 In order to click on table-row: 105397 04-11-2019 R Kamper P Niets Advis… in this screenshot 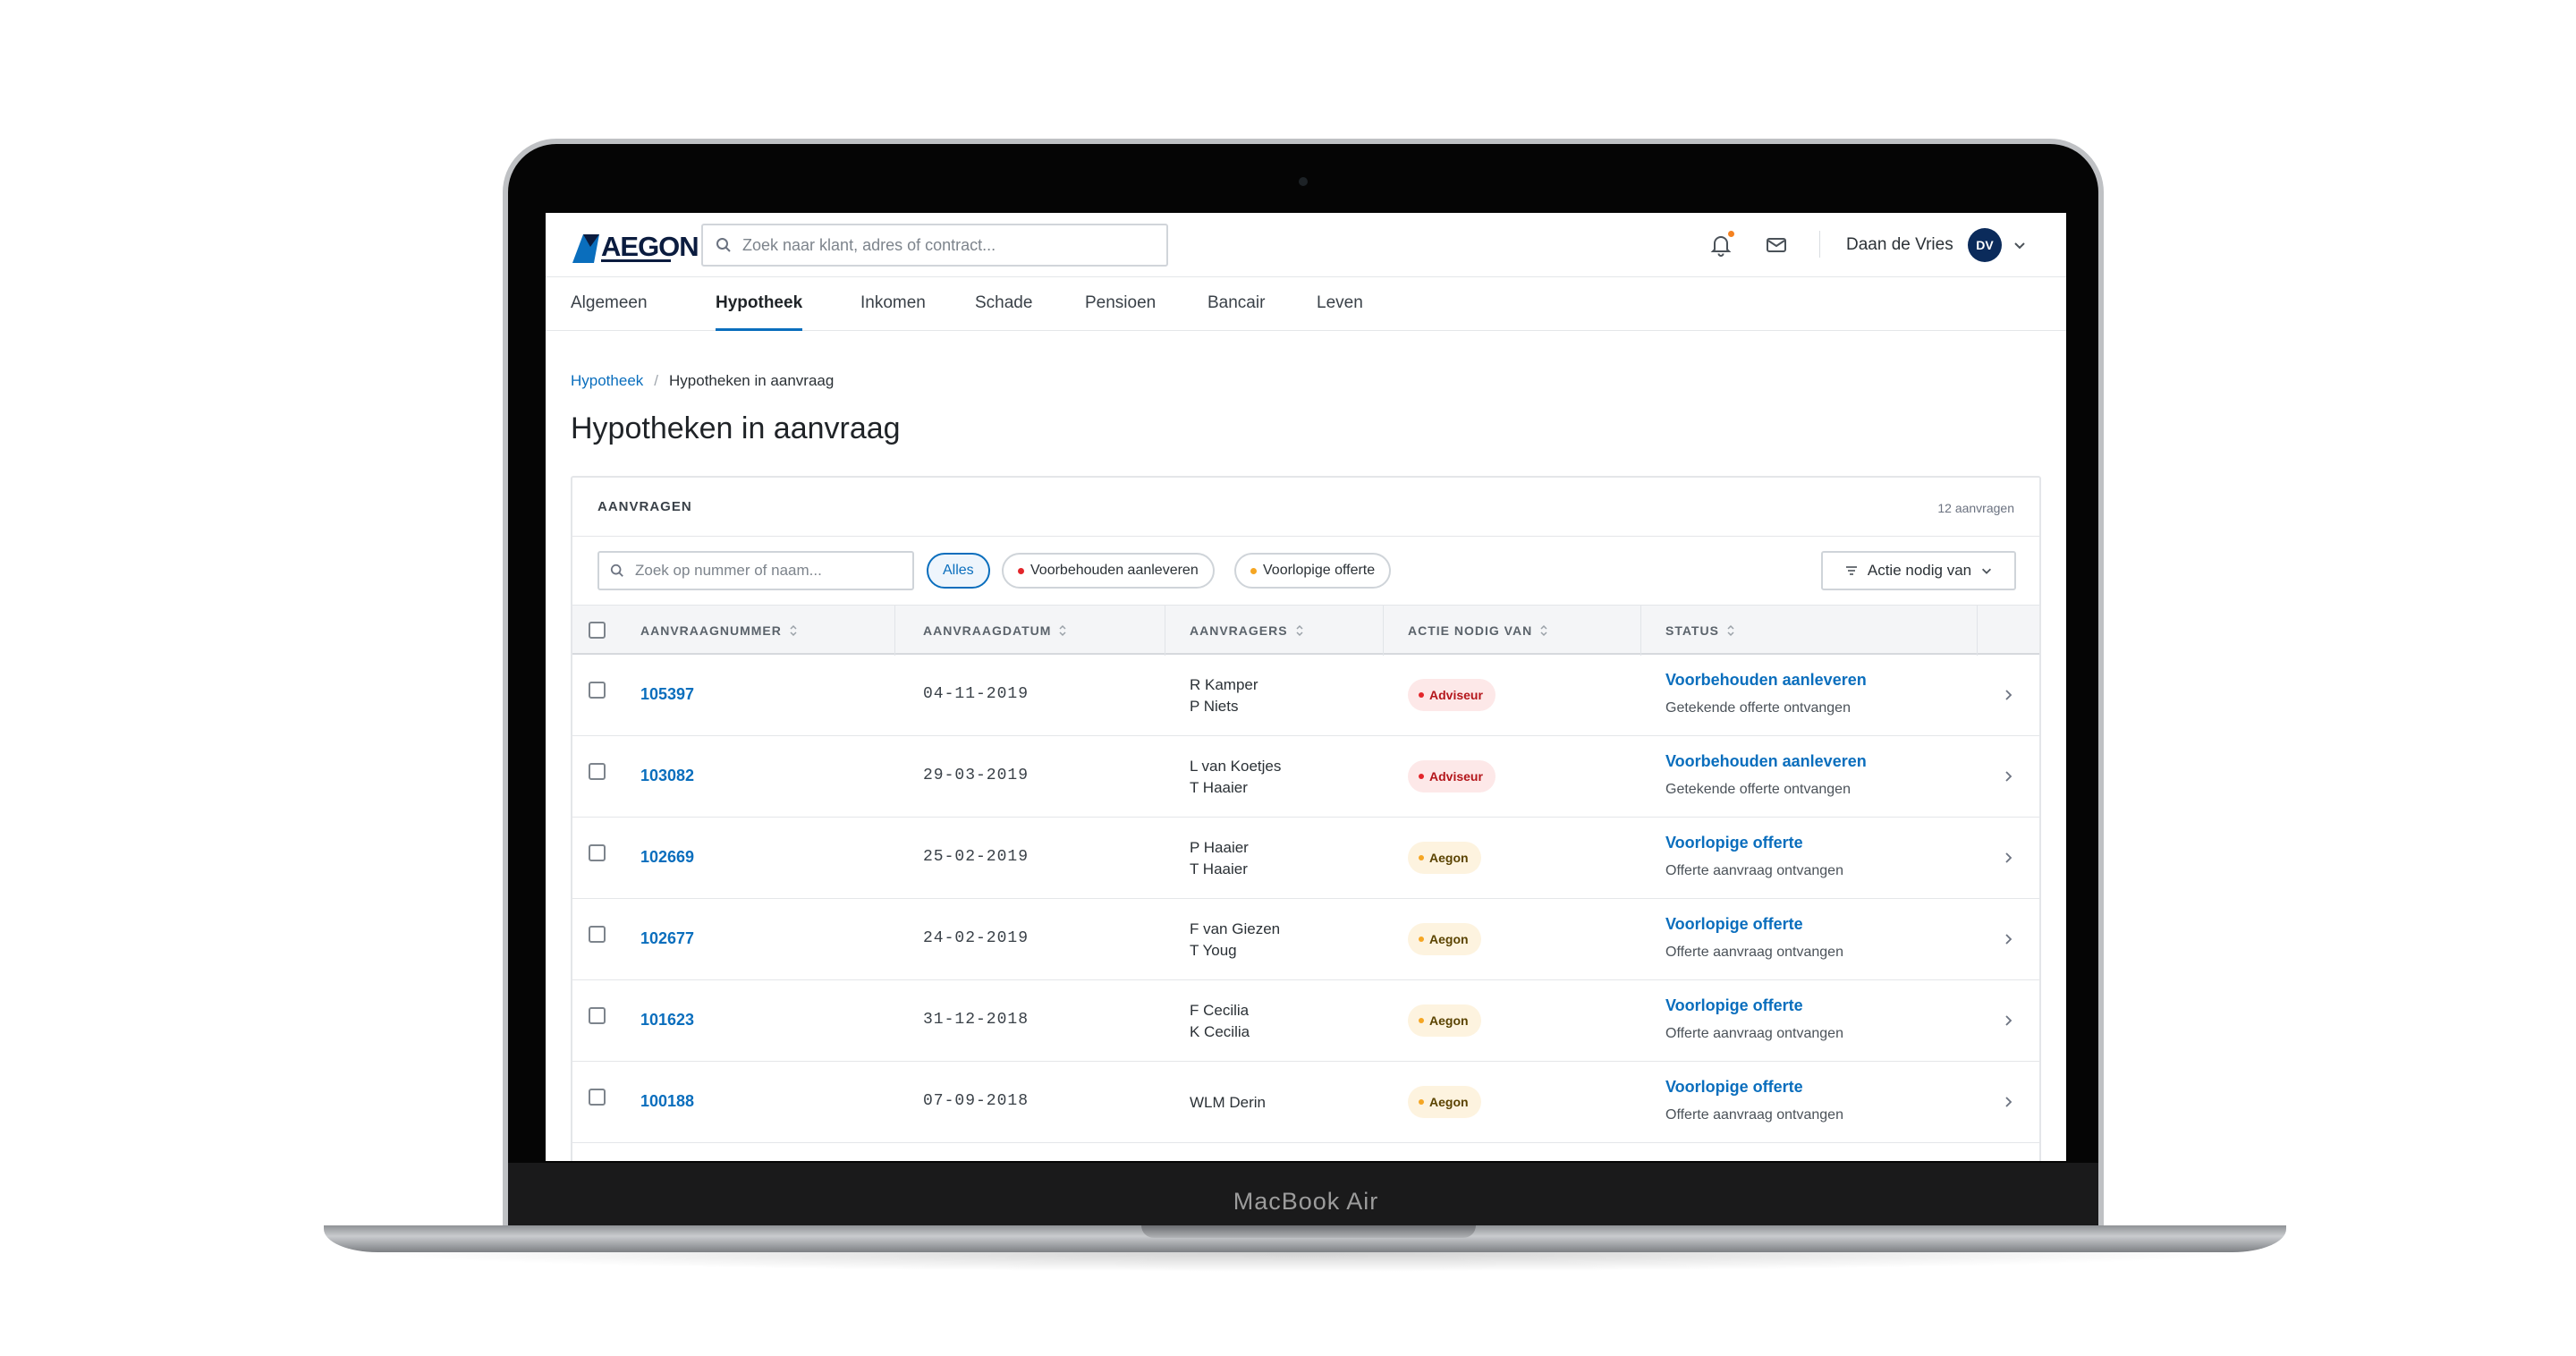, I will do `click(1305, 695)`.